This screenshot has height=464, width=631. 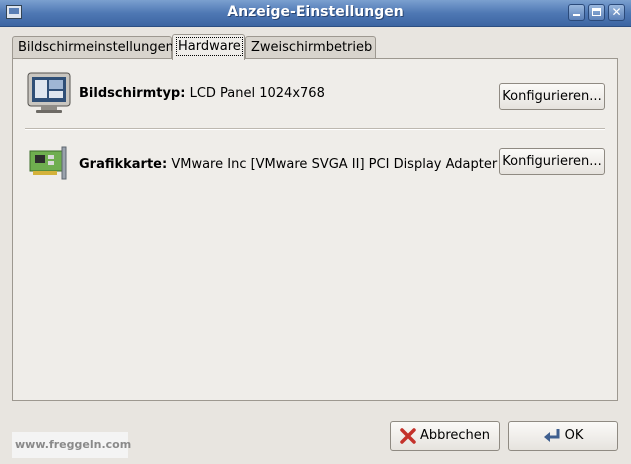 I want to click on tab-label: Bildschirmeinstellungen, so click(x=96, y=47).